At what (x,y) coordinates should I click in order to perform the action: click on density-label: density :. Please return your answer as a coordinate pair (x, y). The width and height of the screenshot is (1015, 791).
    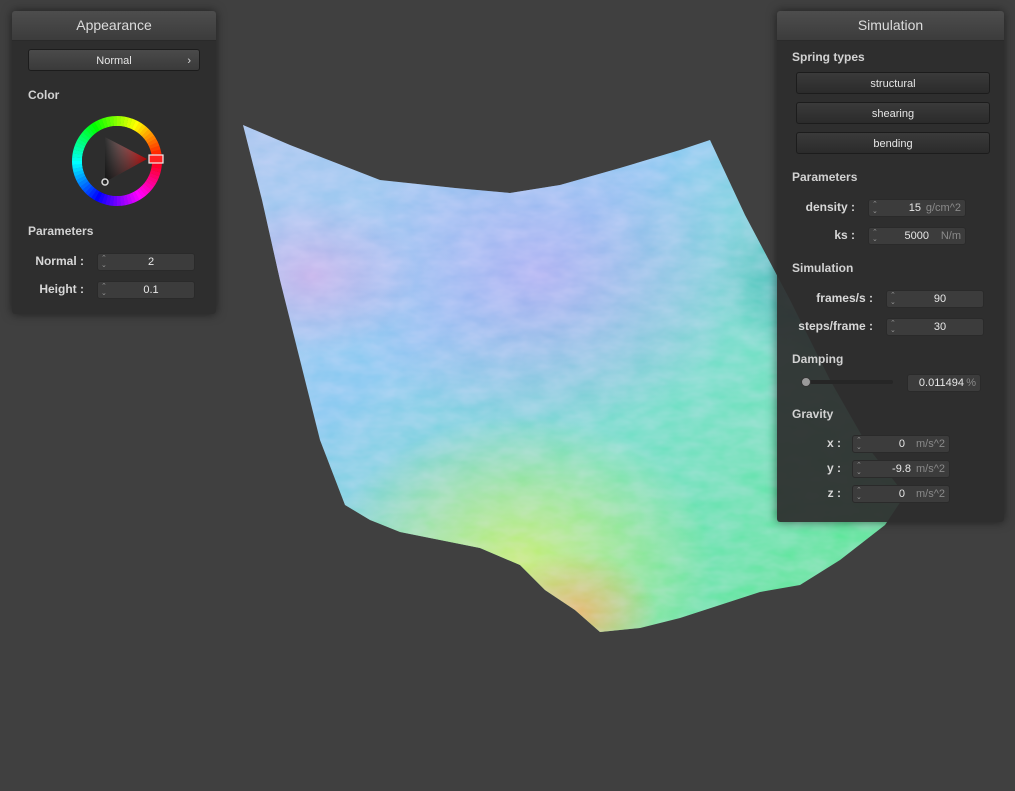
    Looking at the image, I should click on (830, 207).